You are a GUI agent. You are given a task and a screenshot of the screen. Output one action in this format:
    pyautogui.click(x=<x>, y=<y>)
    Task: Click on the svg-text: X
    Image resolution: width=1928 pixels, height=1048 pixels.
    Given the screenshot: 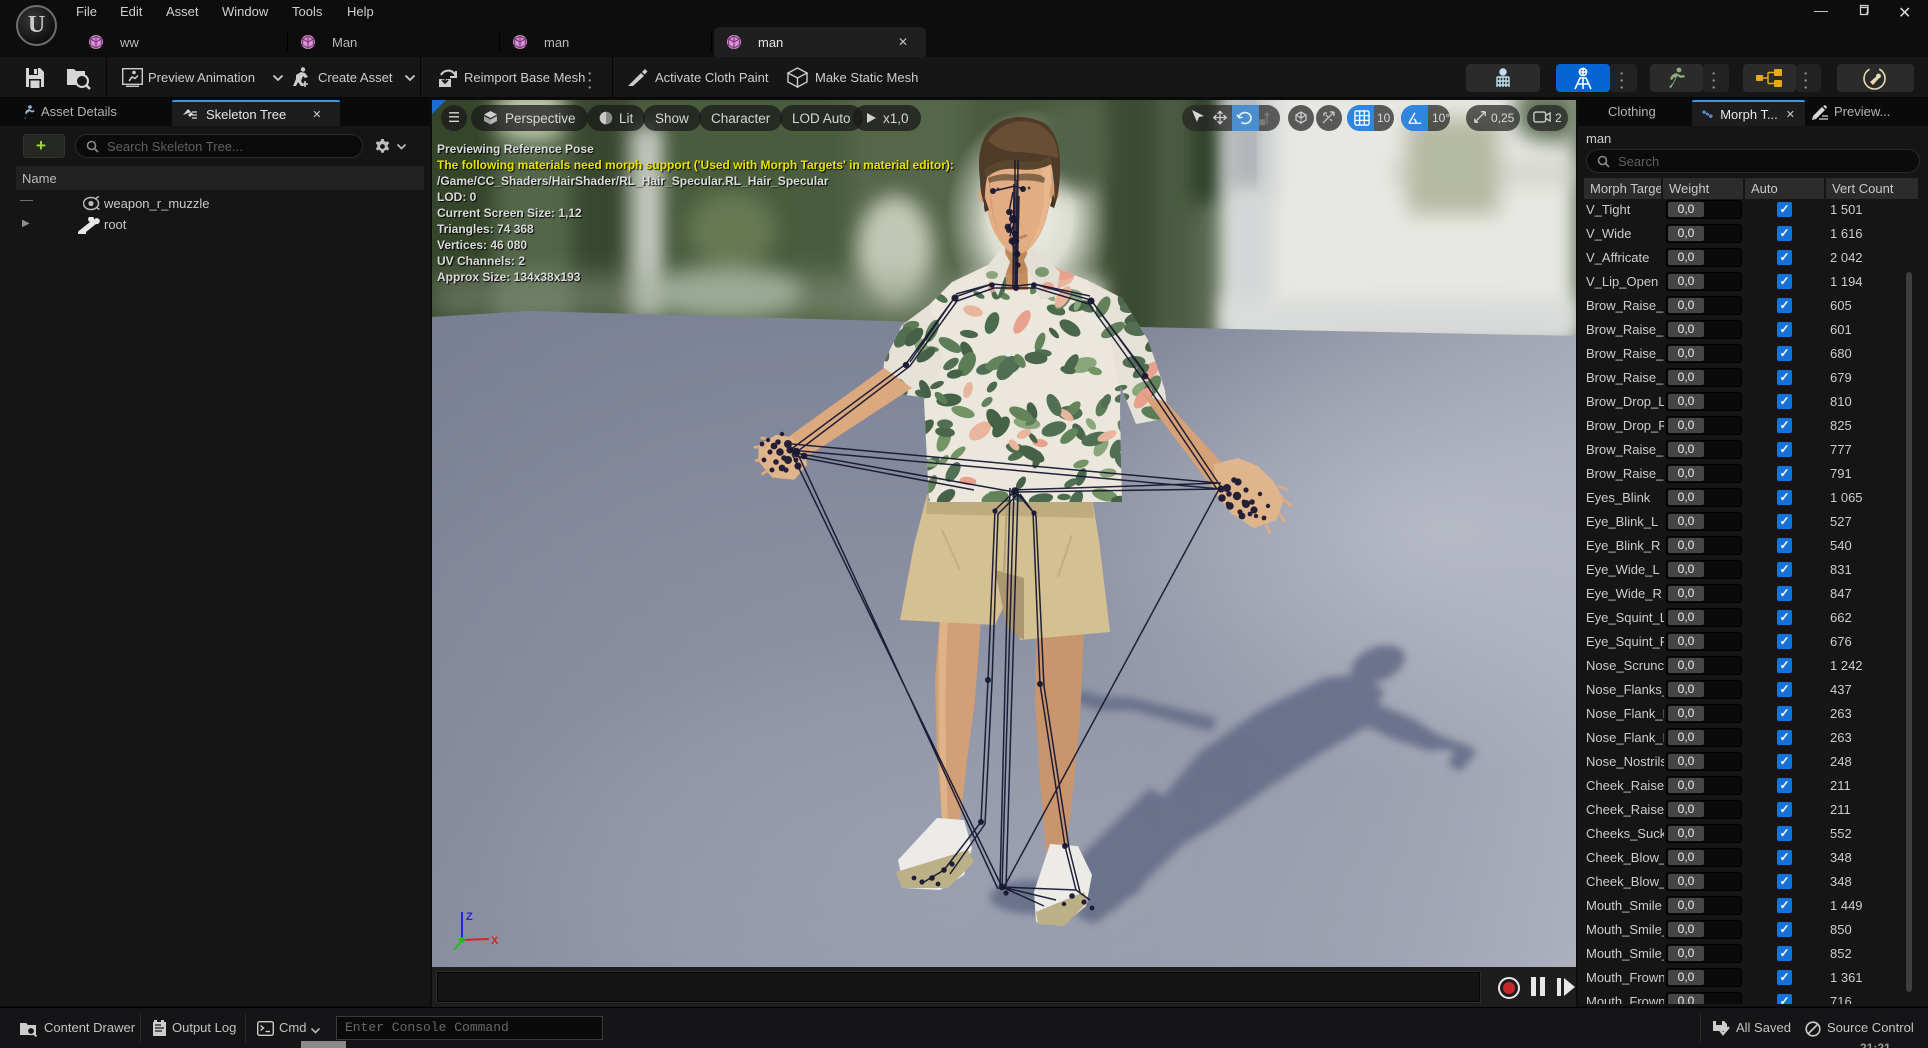 What is the action you would take?
    pyautogui.click(x=495, y=941)
    